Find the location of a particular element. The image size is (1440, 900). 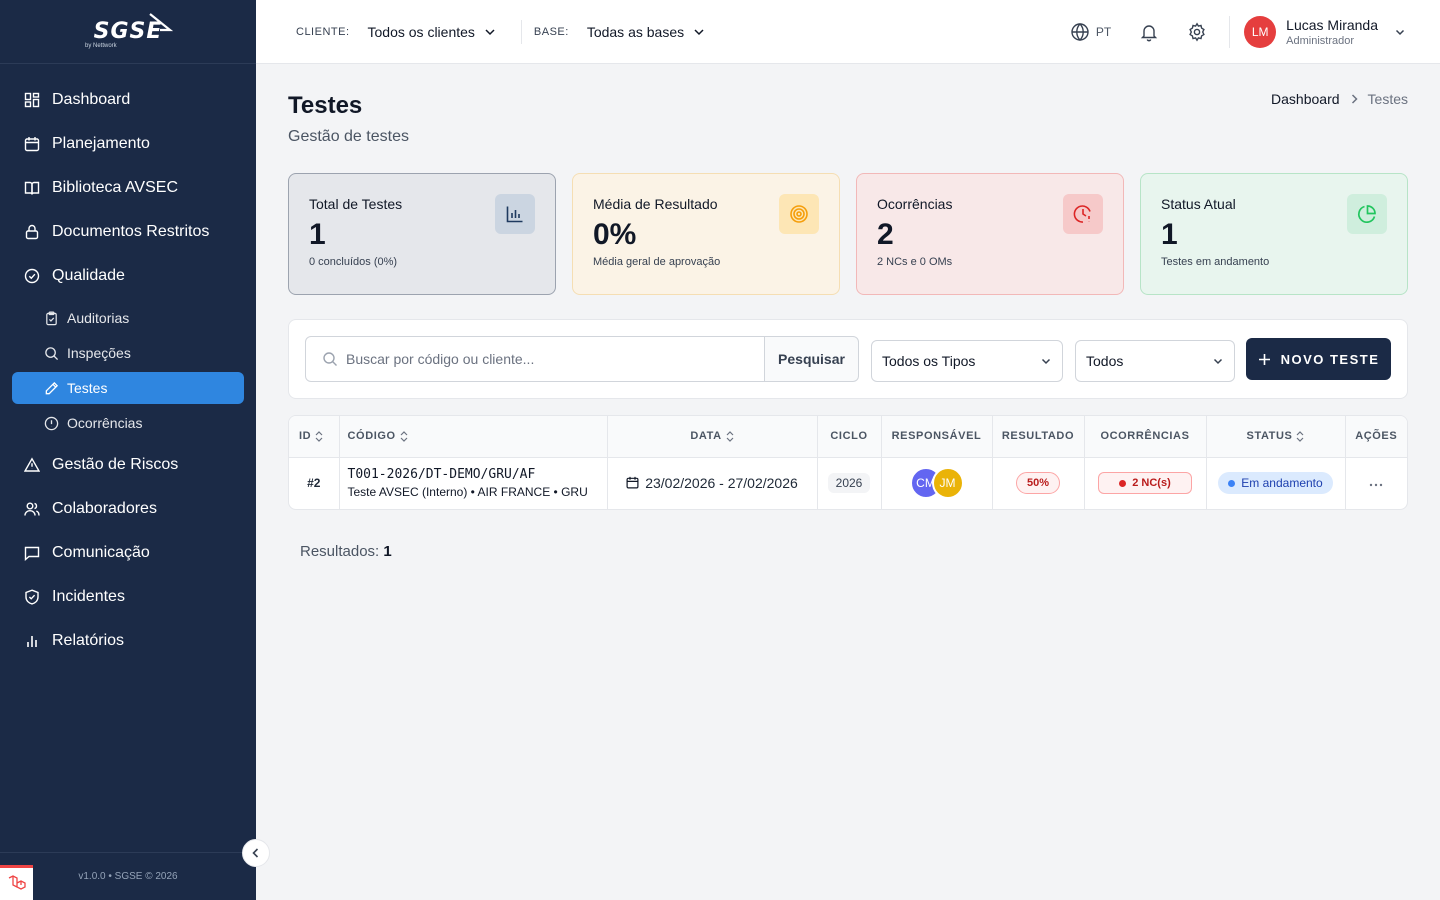

row-occ-cell: 2 NC(s) is located at coordinates (1145, 483).